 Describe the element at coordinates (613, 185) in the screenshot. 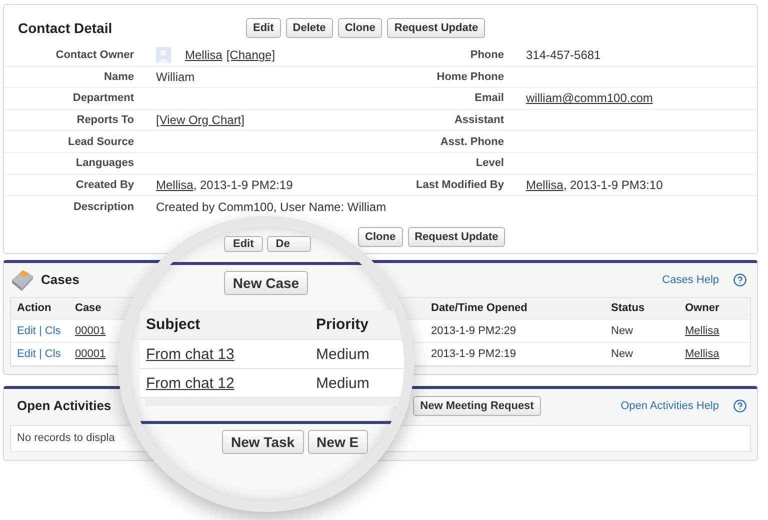

I see `field-value: , 2013-1-9 PM3:10` at that location.